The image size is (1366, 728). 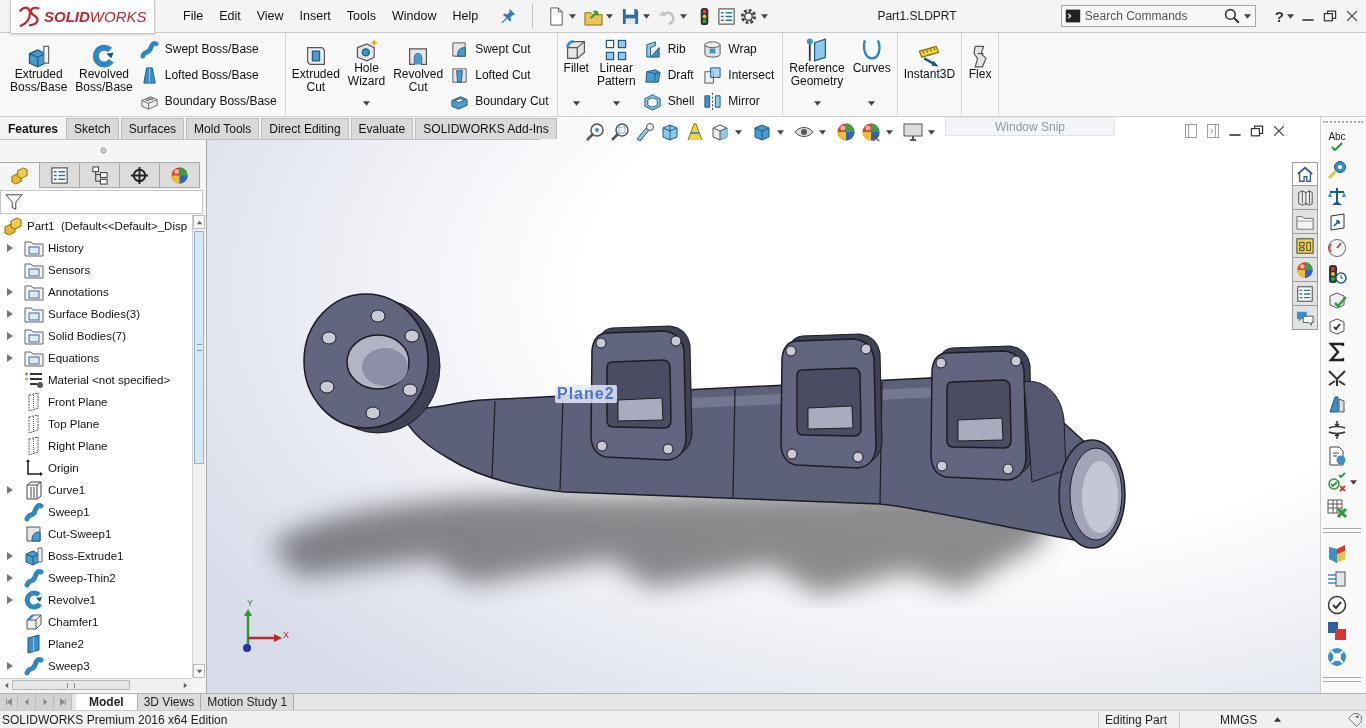 I want to click on spreadsheet-icon, so click(x=1337, y=508).